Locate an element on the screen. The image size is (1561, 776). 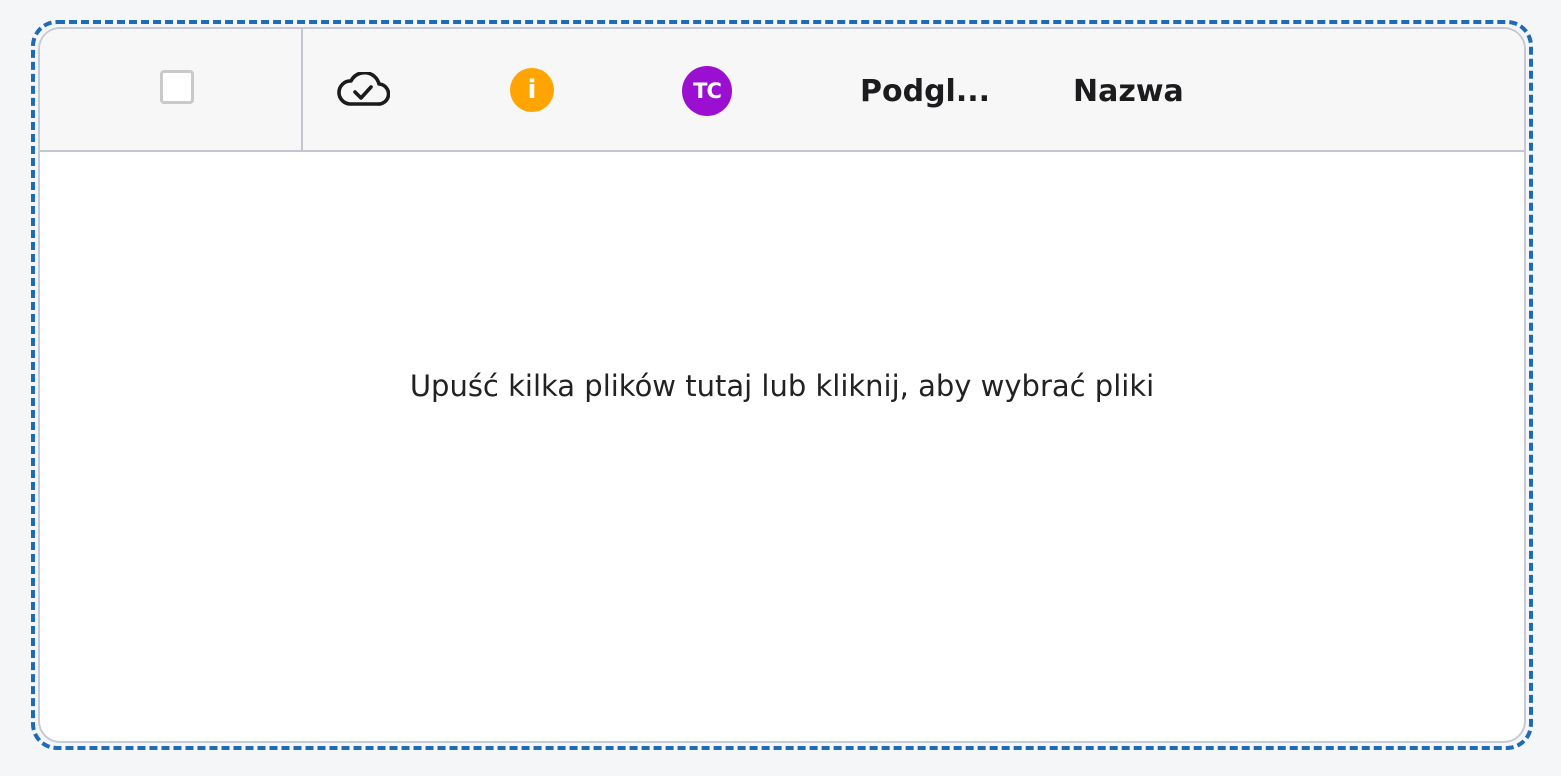
column-header-name: Nazwa is located at coordinates (1128, 92).